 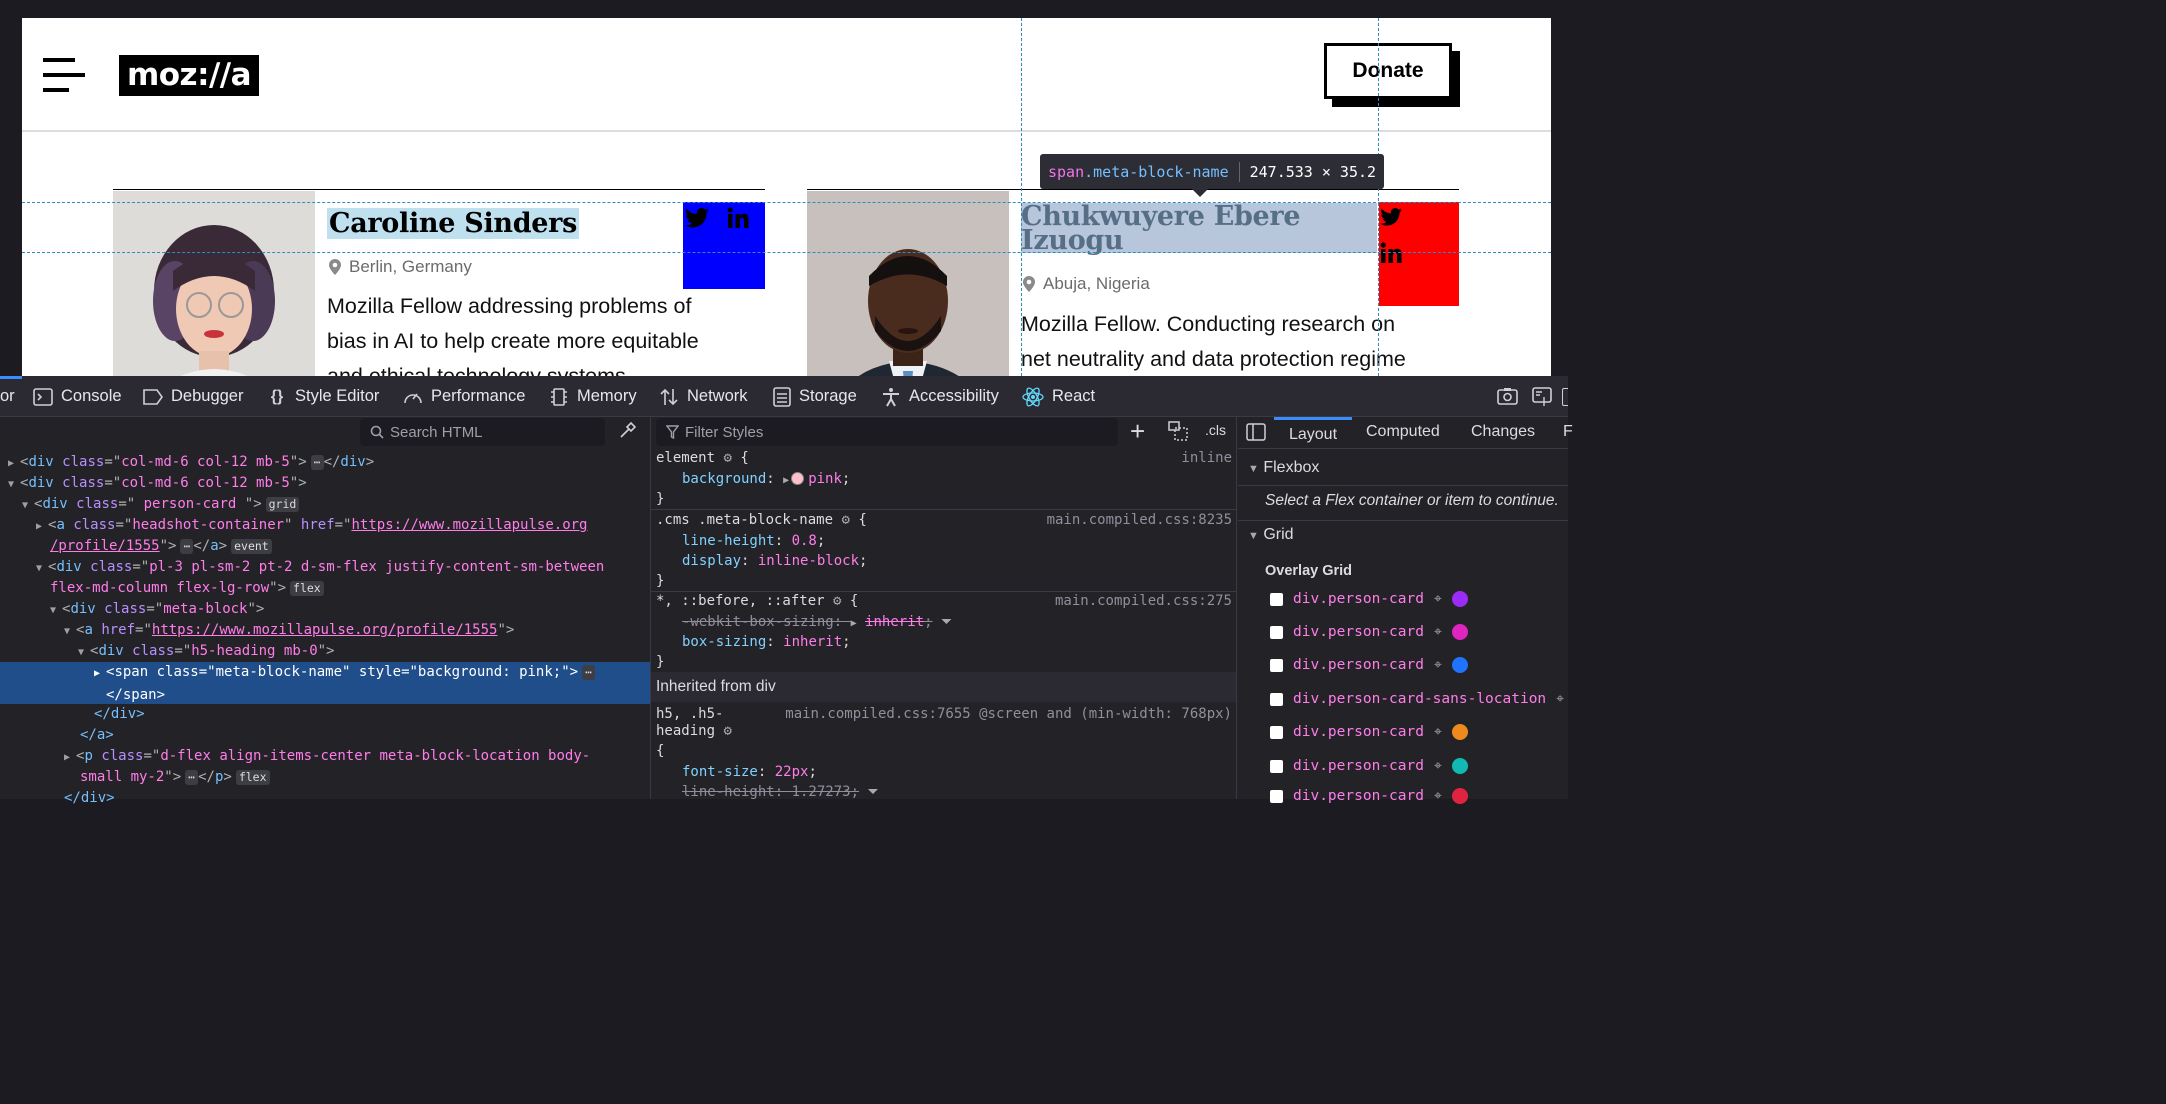 I want to click on donate-button: Donate, so click(x=1388, y=71).